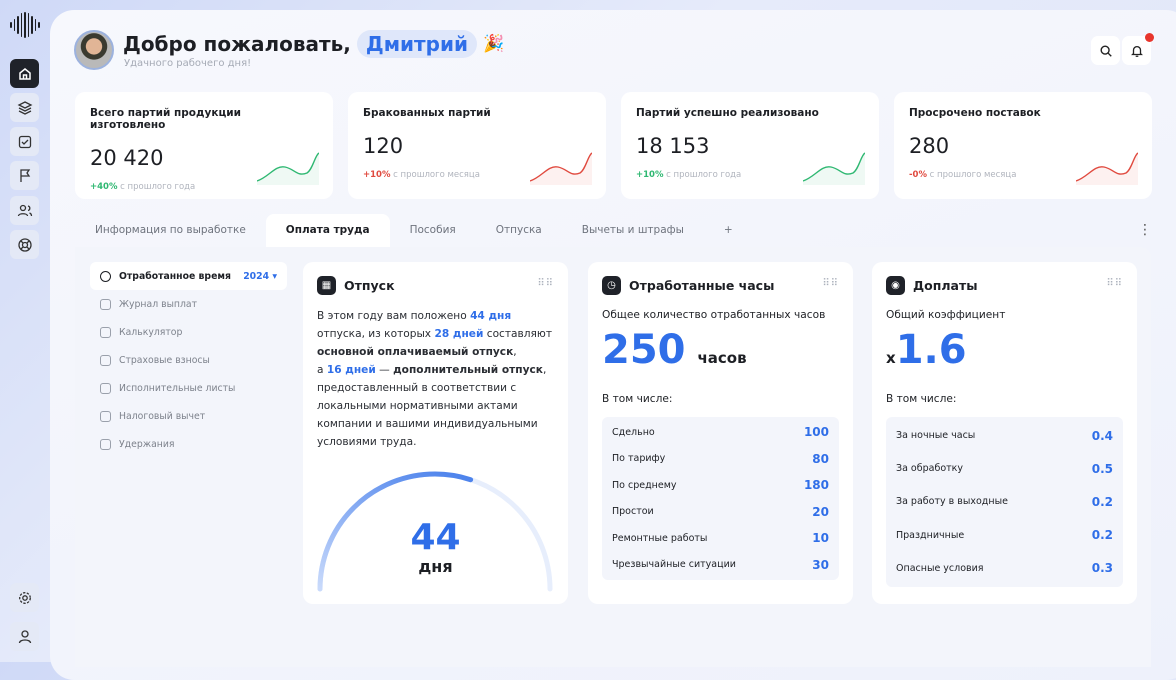 The image size is (1176, 680). I want to click on card-title: Отпуск, so click(369, 285).